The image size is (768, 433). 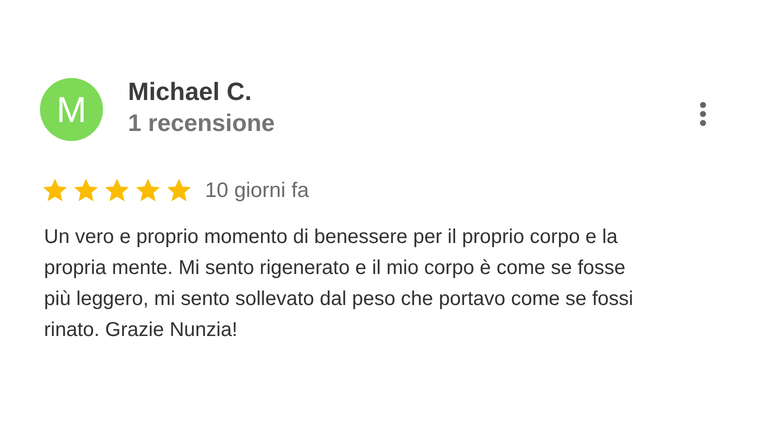 I want to click on more-options-icon, so click(x=703, y=113).